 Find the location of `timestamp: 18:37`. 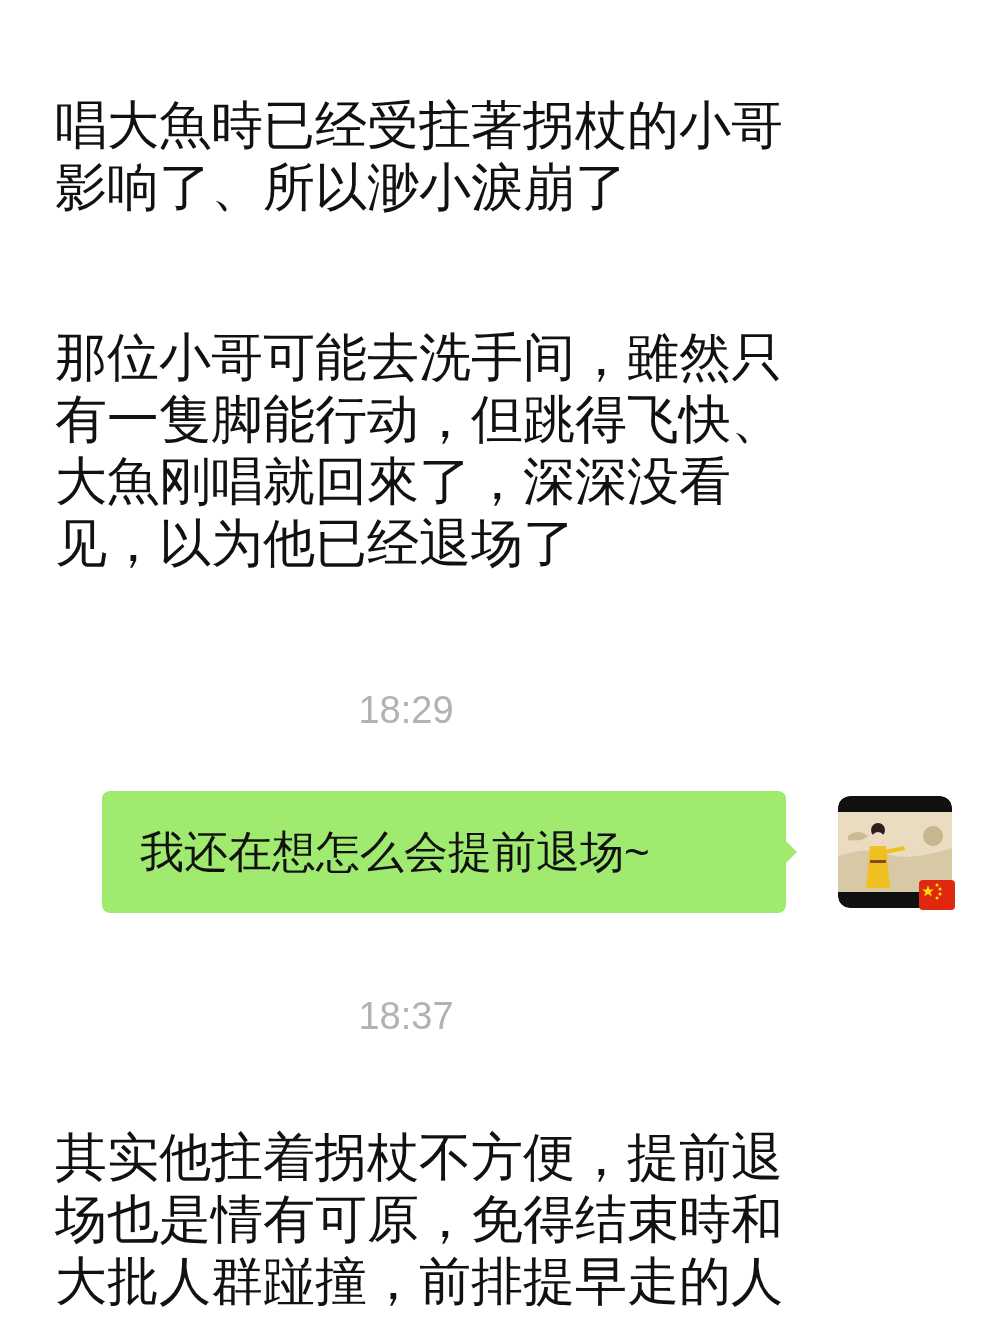

timestamp: 18:37 is located at coordinates (406, 1016).